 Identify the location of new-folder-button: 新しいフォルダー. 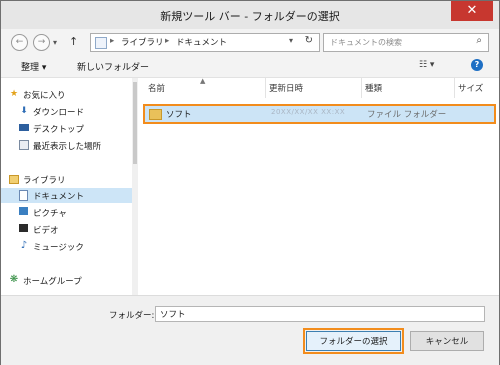
(113, 66).